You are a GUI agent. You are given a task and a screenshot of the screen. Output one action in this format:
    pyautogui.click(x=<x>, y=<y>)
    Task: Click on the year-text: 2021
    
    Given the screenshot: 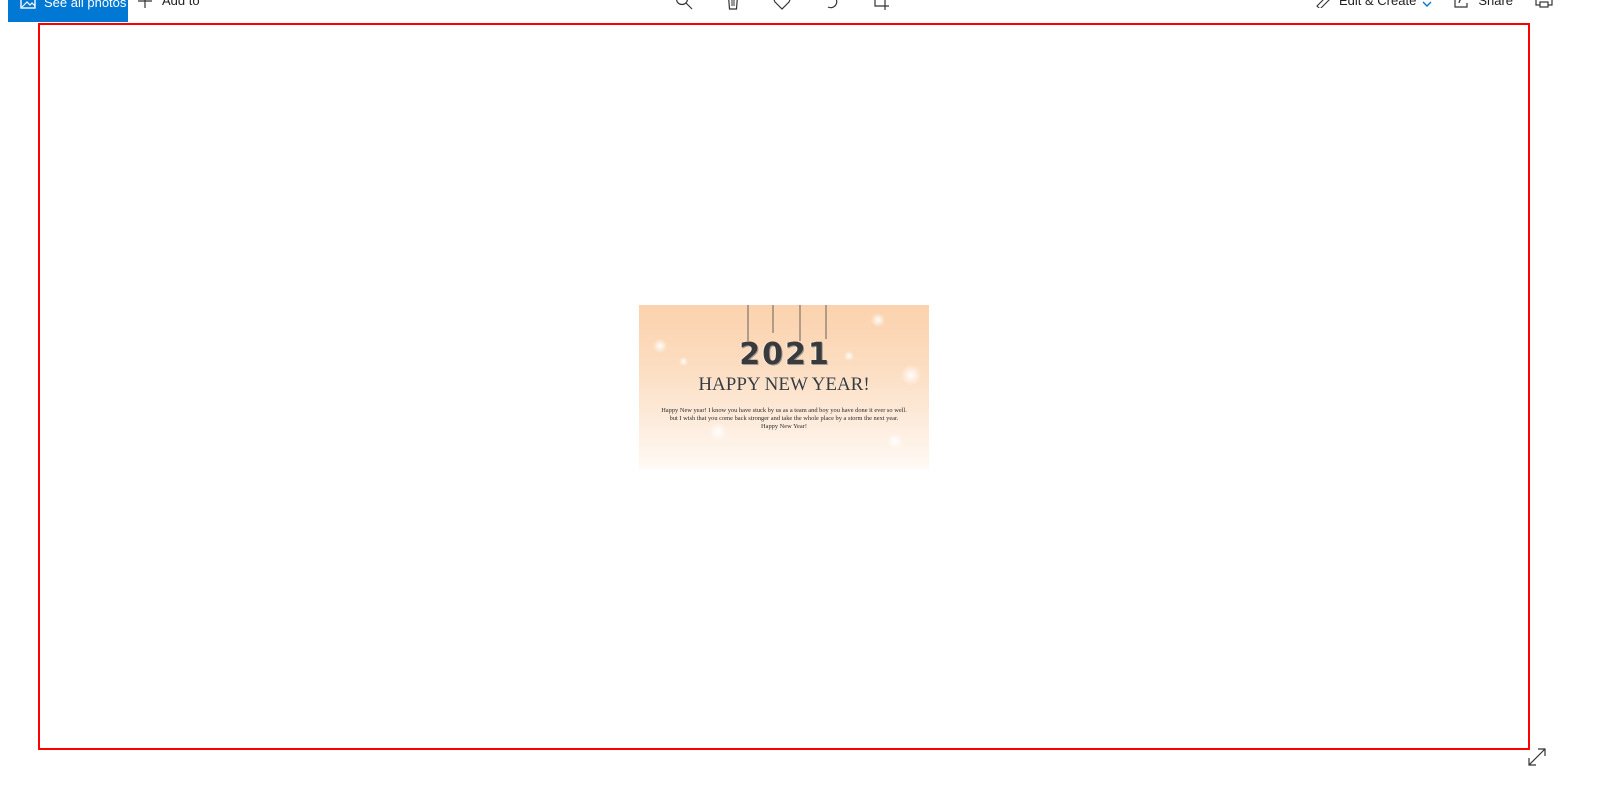 What is the action you would take?
    pyautogui.click(x=785, y=354)
    